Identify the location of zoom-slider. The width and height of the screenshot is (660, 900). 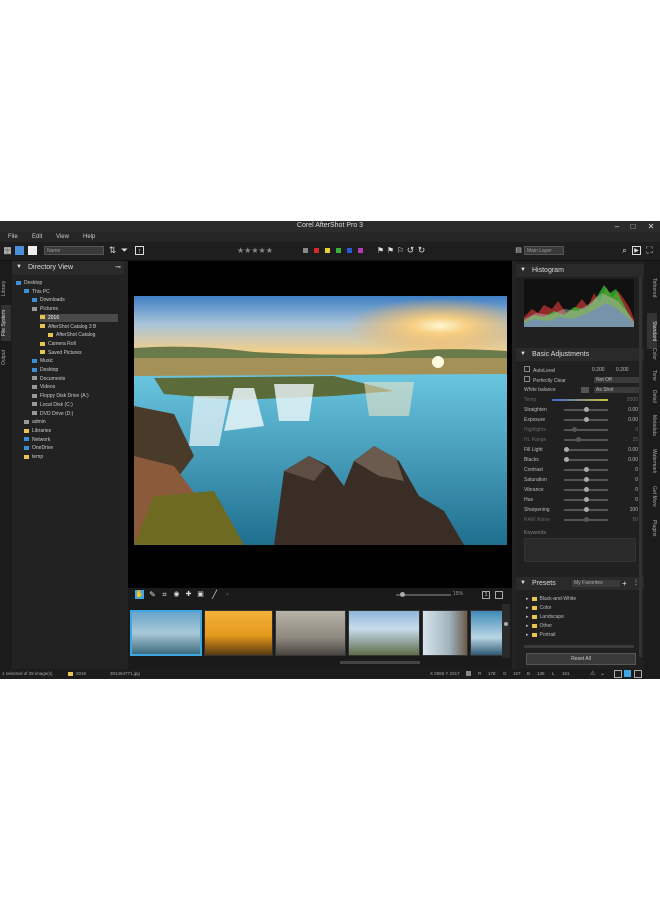
(423, 594).